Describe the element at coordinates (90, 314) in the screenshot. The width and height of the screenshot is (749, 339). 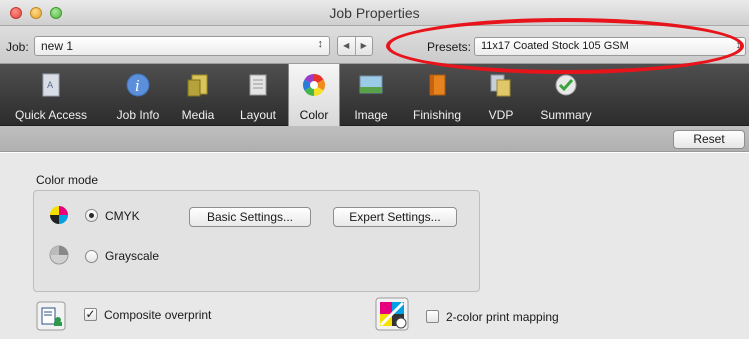
I see `composite-overprint-checkbox: ✓` at that location.